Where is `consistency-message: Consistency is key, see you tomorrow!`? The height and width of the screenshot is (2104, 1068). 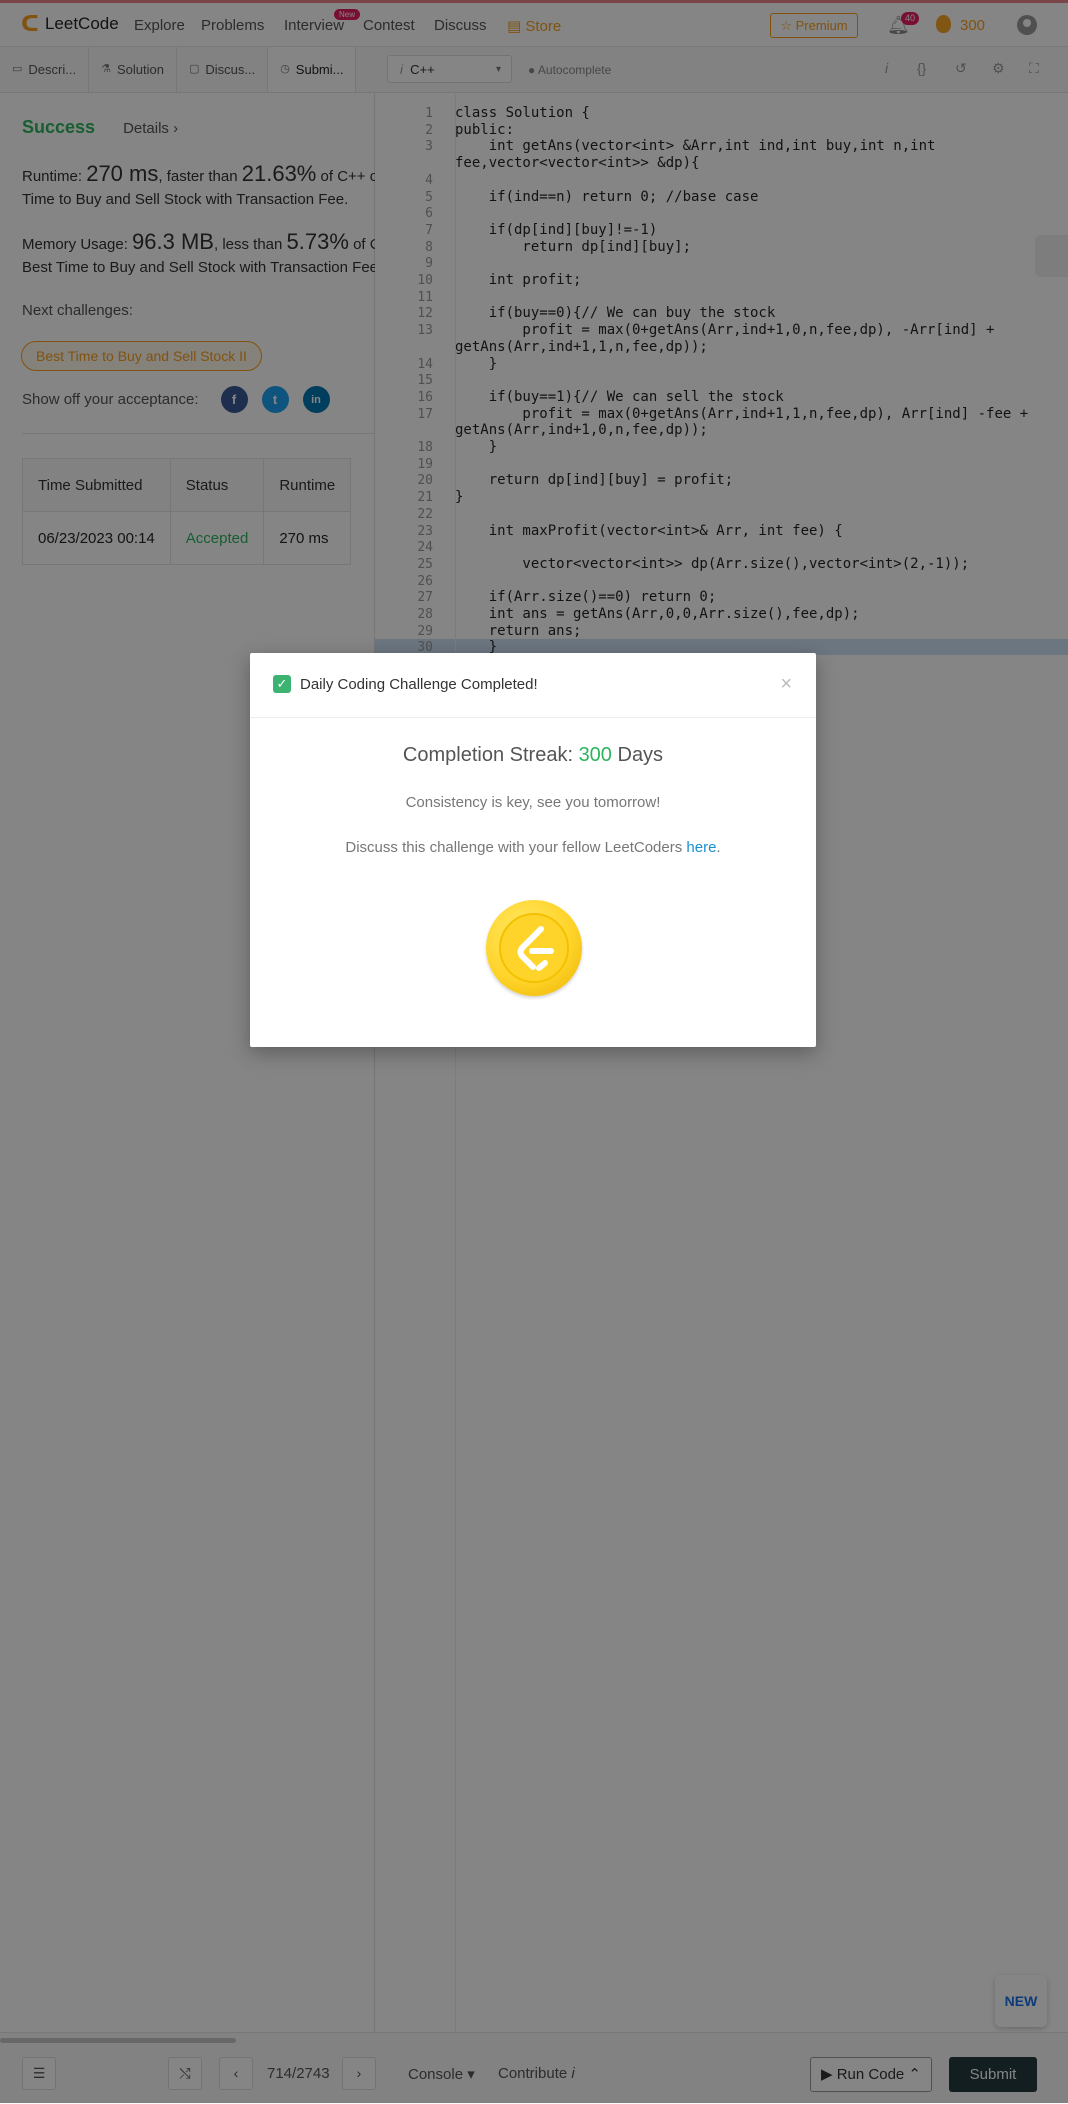
consistency-message: Consistency is key, see you tomorrow! is located at coordinates (533, 802).